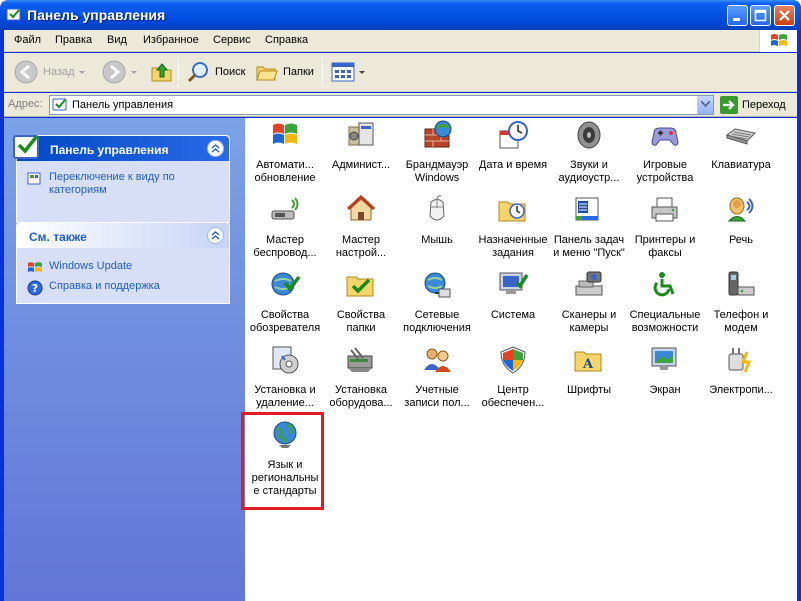  Describe the element at coordinates (741, 240) in the screenshot. I see `control-panel-item-label: Речь` at that location.